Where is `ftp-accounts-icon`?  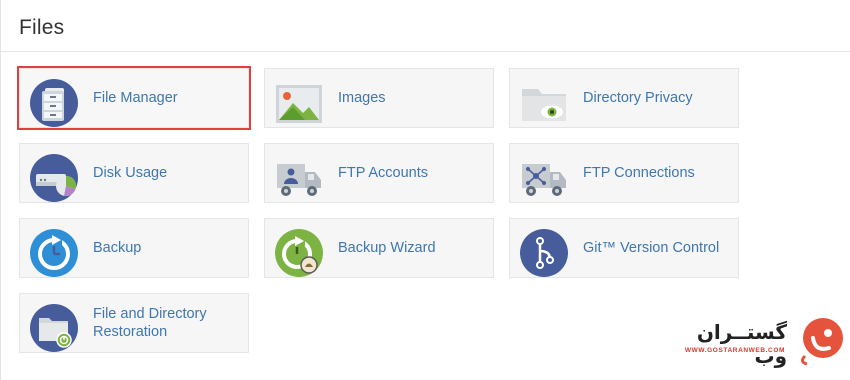 ftp-accounts-icon is located at coordinates (299, 178).